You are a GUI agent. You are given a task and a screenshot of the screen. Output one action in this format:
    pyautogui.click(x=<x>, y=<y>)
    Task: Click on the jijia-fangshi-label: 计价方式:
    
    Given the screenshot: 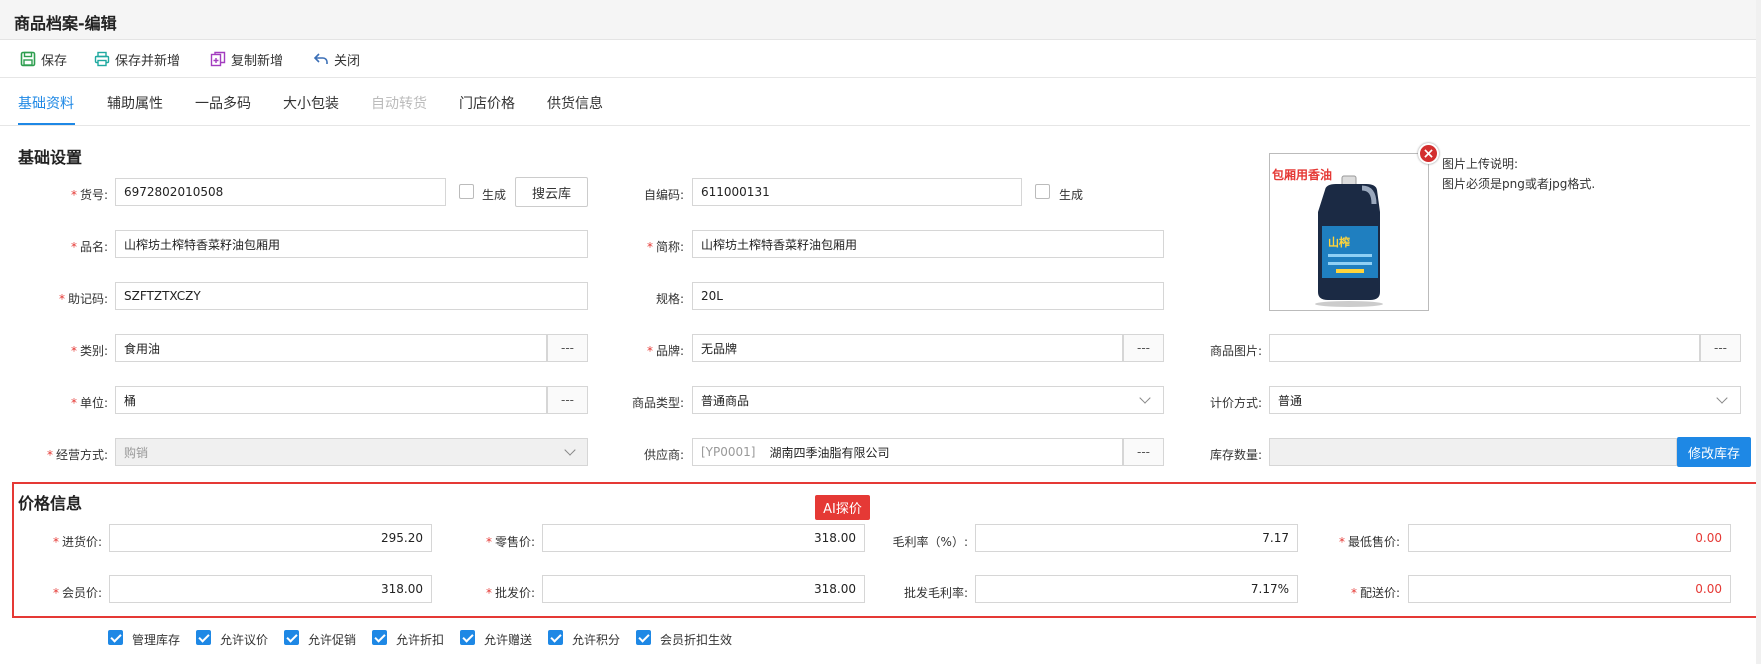 What is the action you would take?
    pyautogui.click(x=1235, y=403)
    